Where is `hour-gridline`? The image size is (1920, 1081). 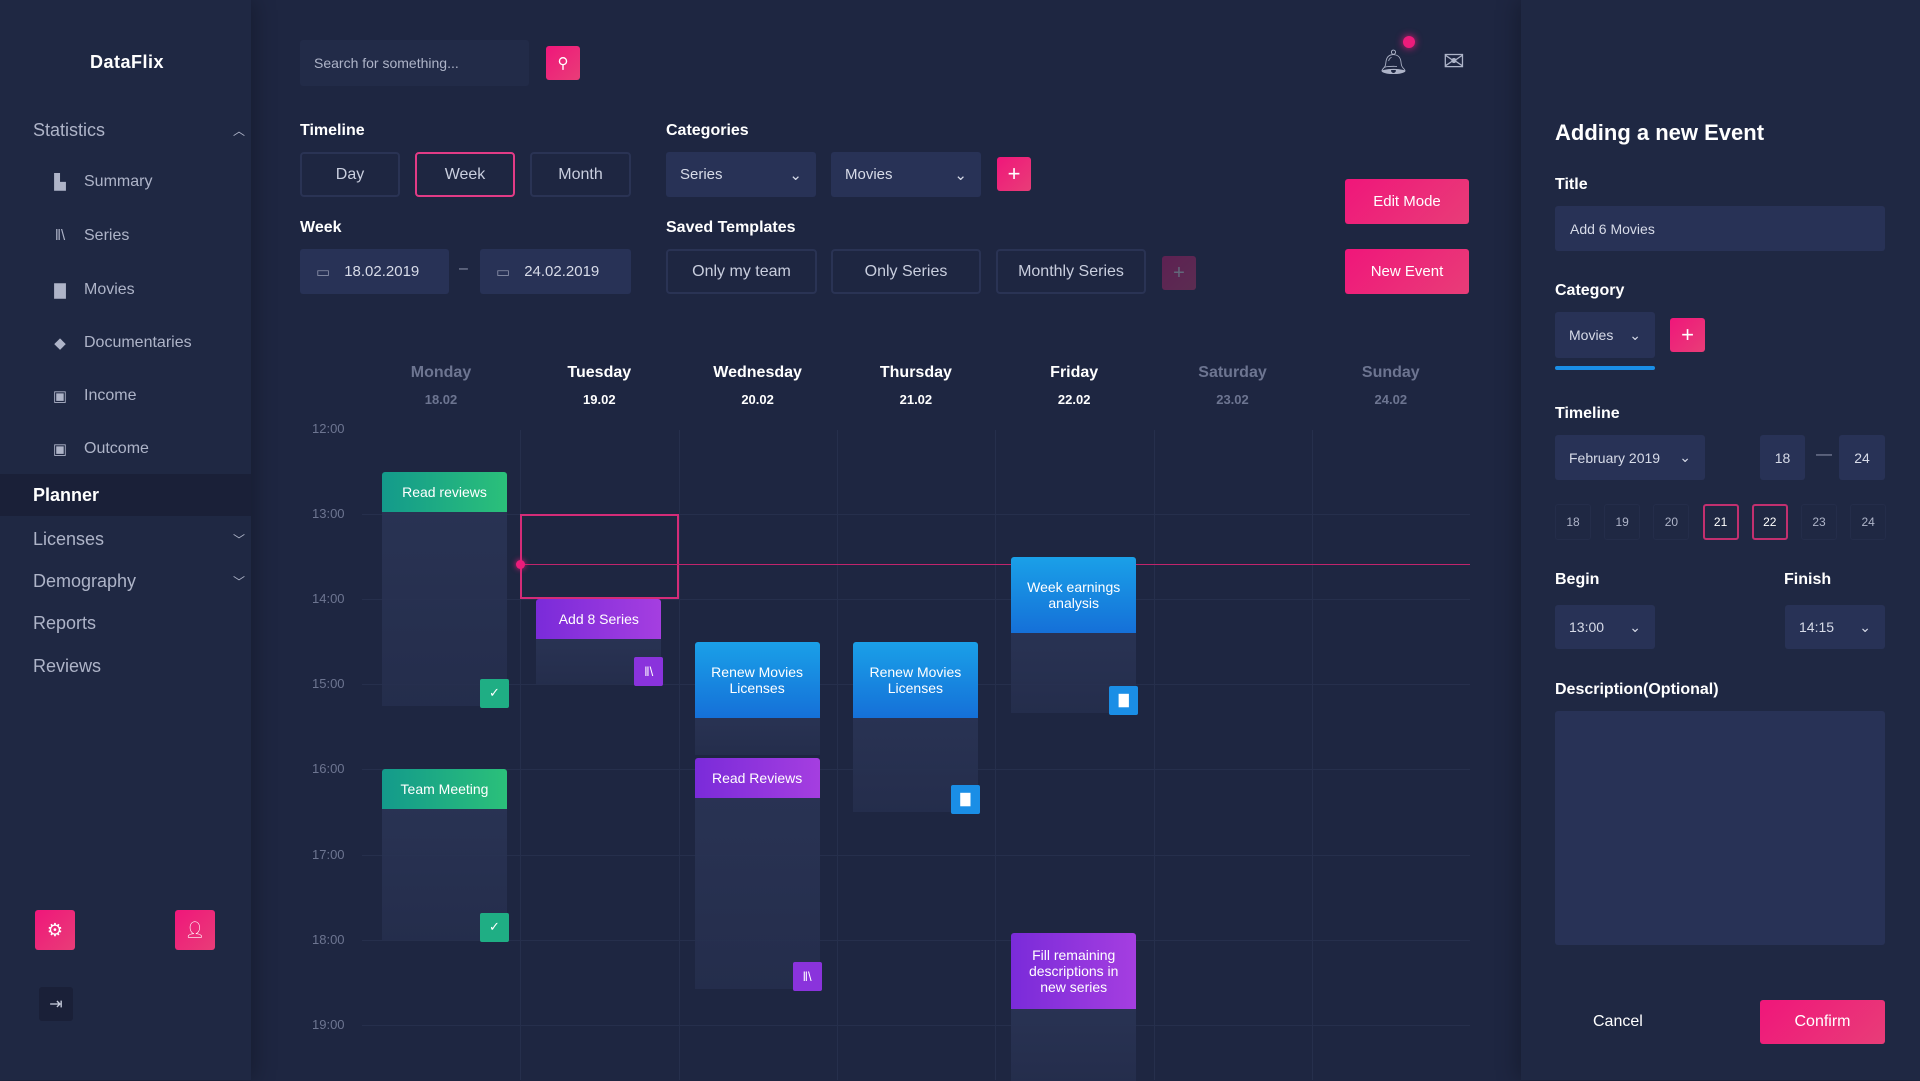
hour-gridline is located at coordinates (916, 599).